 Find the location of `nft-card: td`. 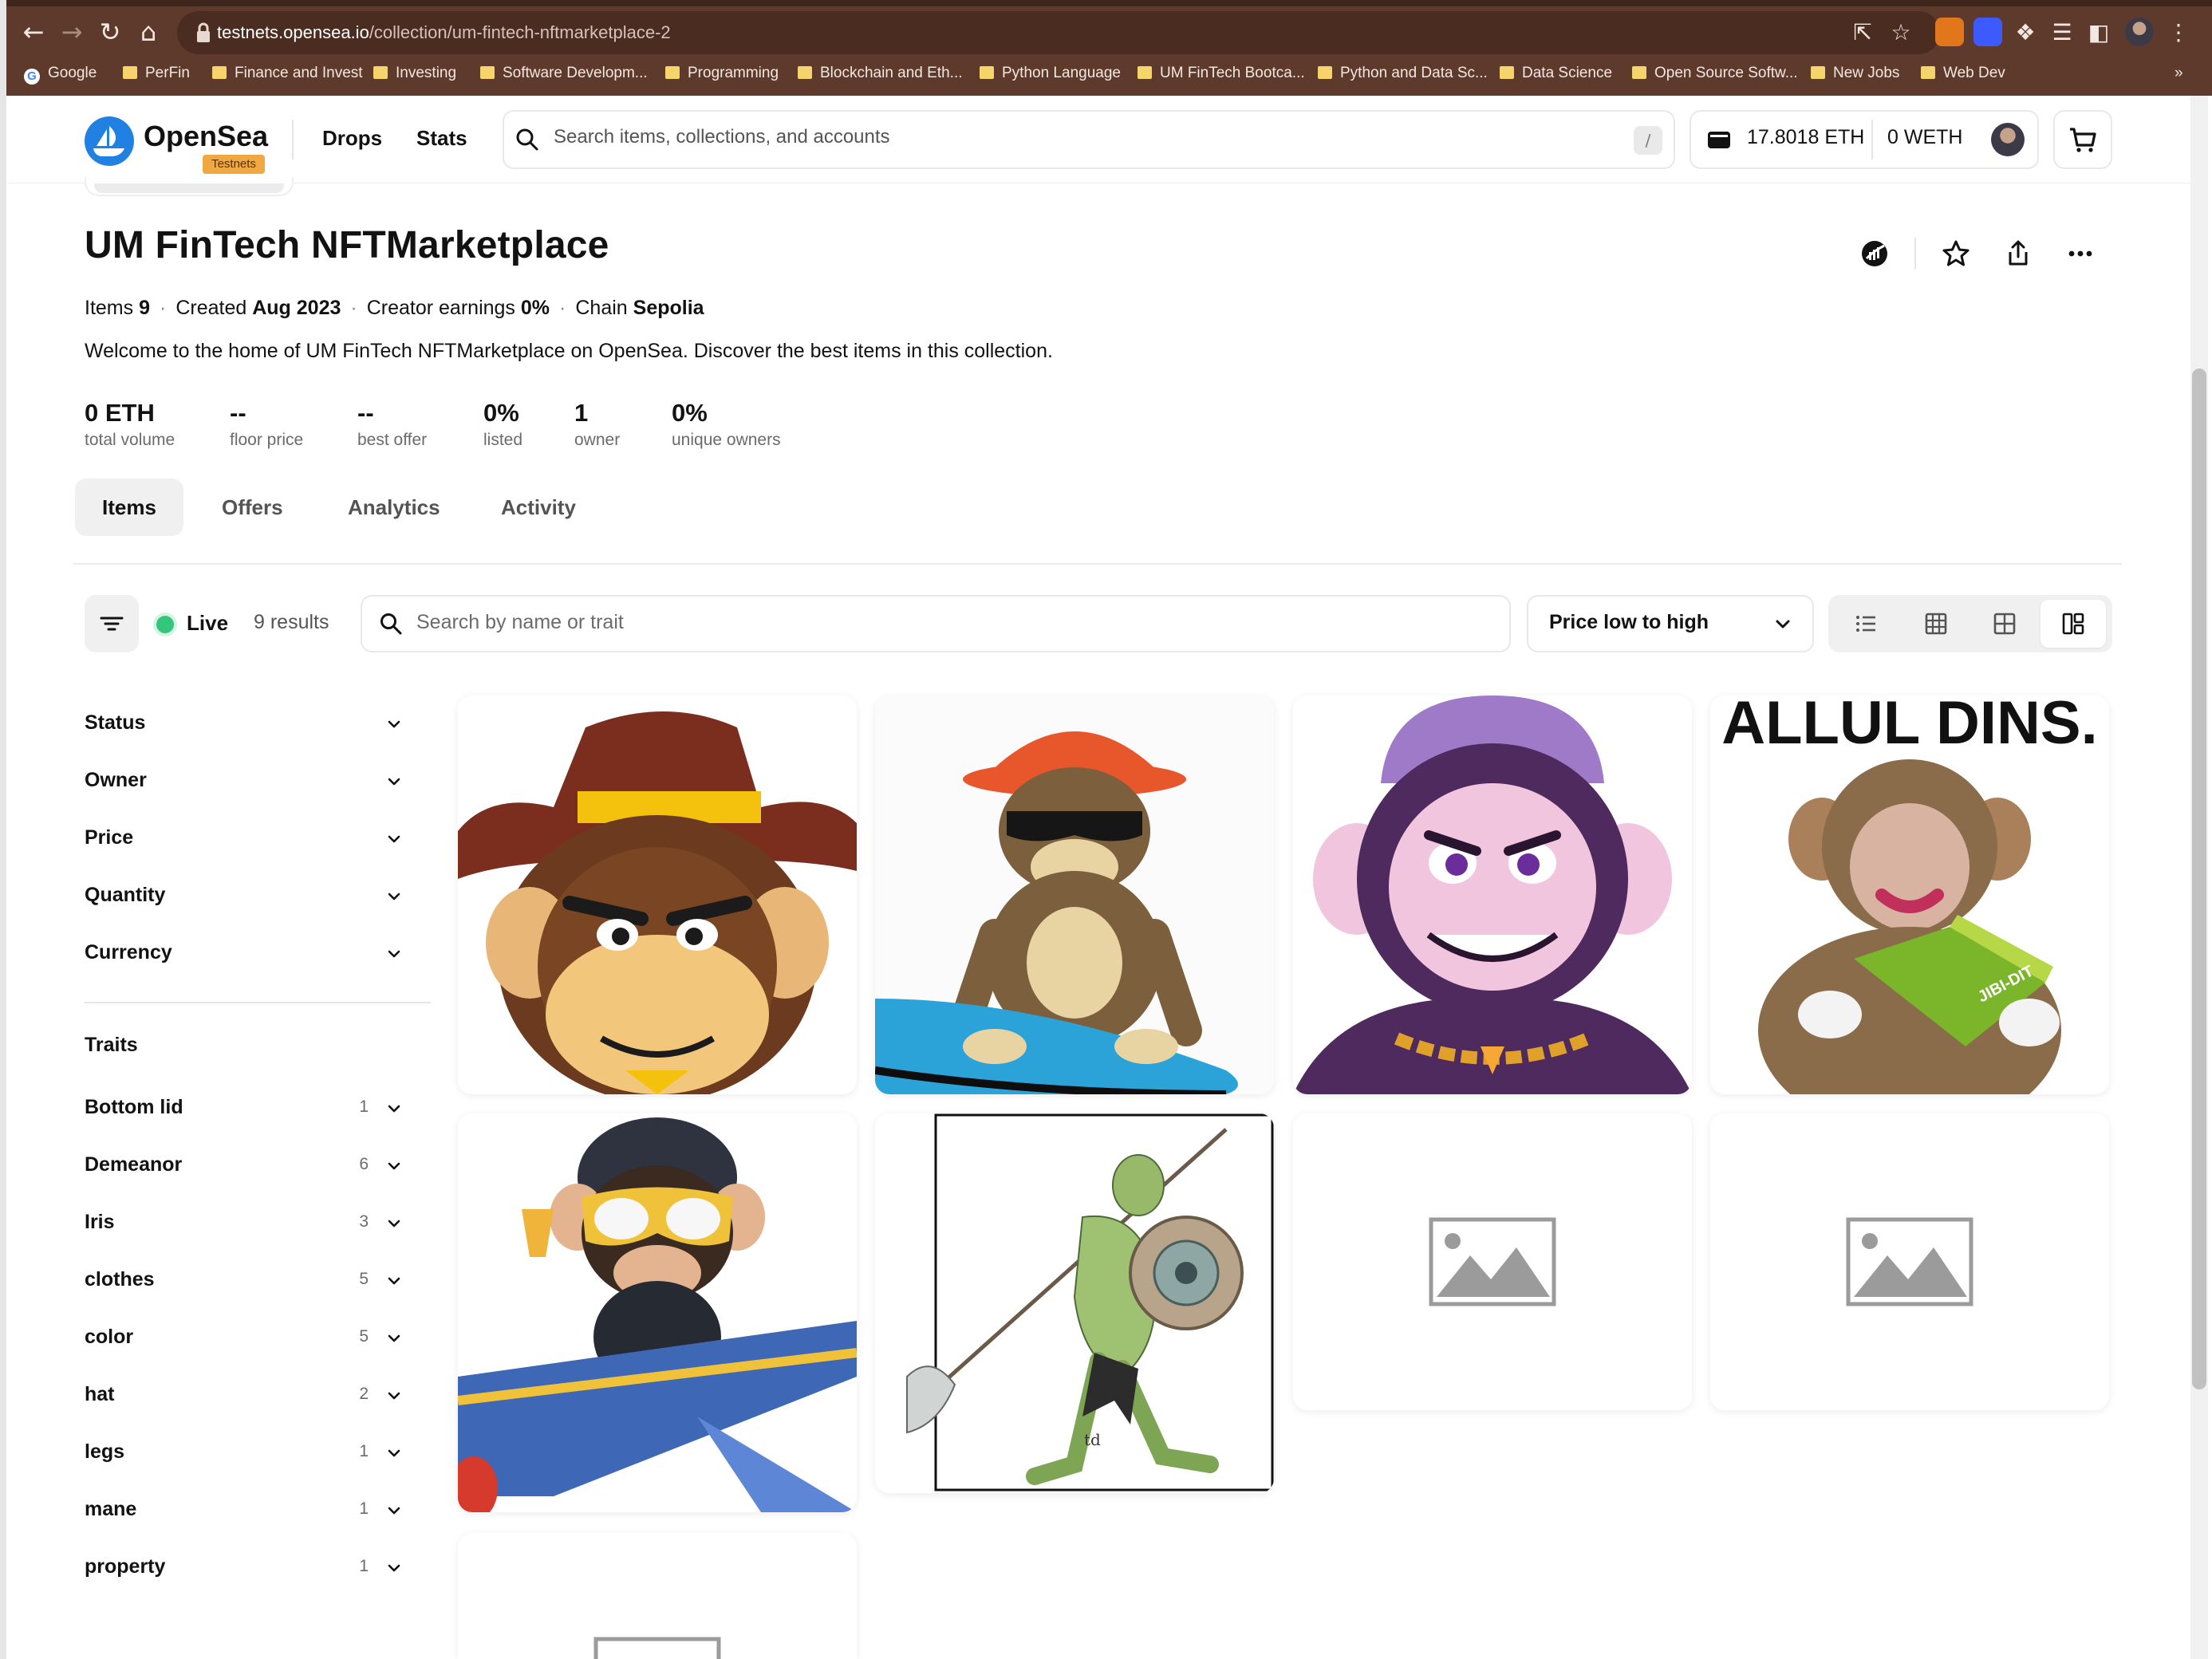

nft-card: td is located at coordinates (1074, 1303).